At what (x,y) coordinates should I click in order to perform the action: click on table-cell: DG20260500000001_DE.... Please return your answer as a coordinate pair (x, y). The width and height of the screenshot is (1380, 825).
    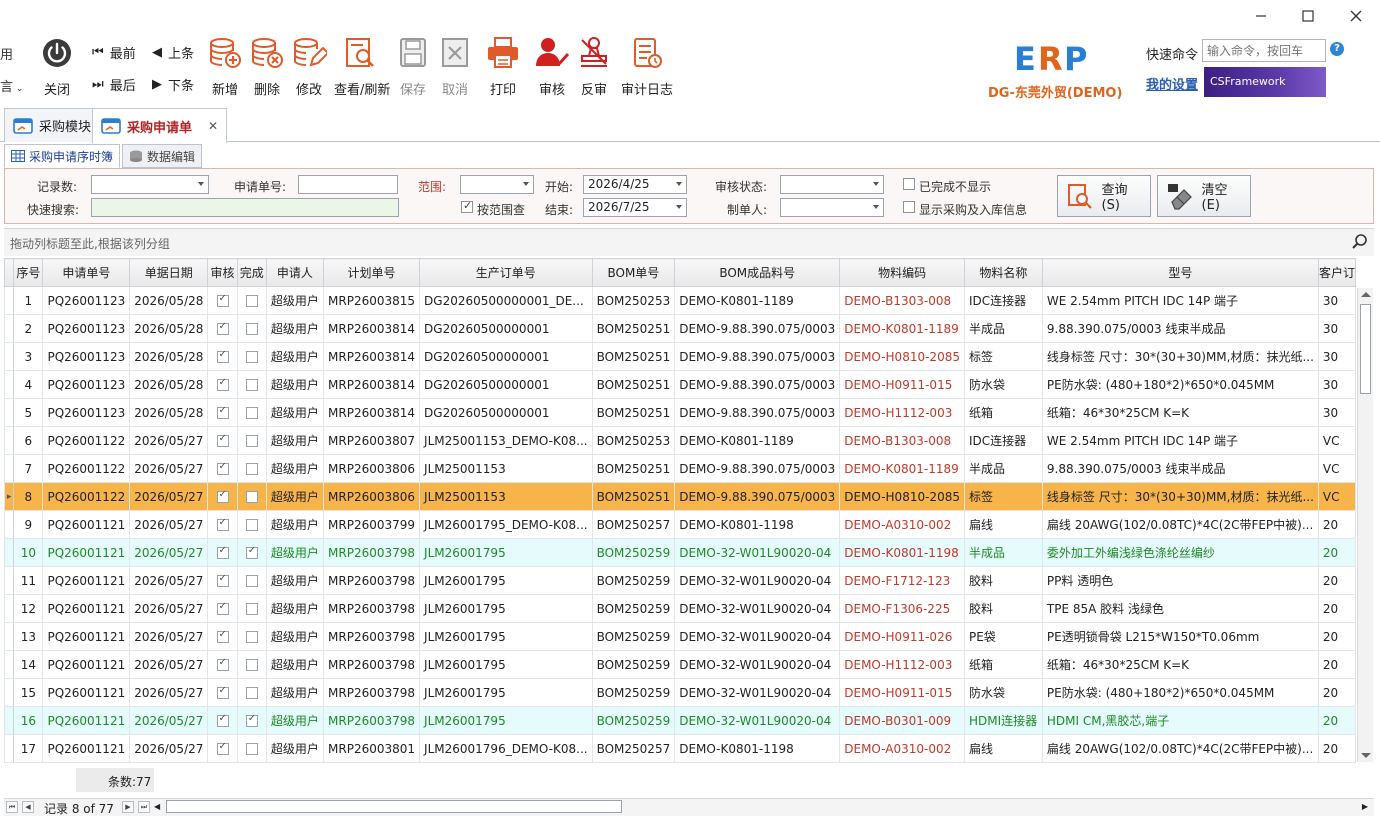
    Looking at the image, I should click on (506, 300).